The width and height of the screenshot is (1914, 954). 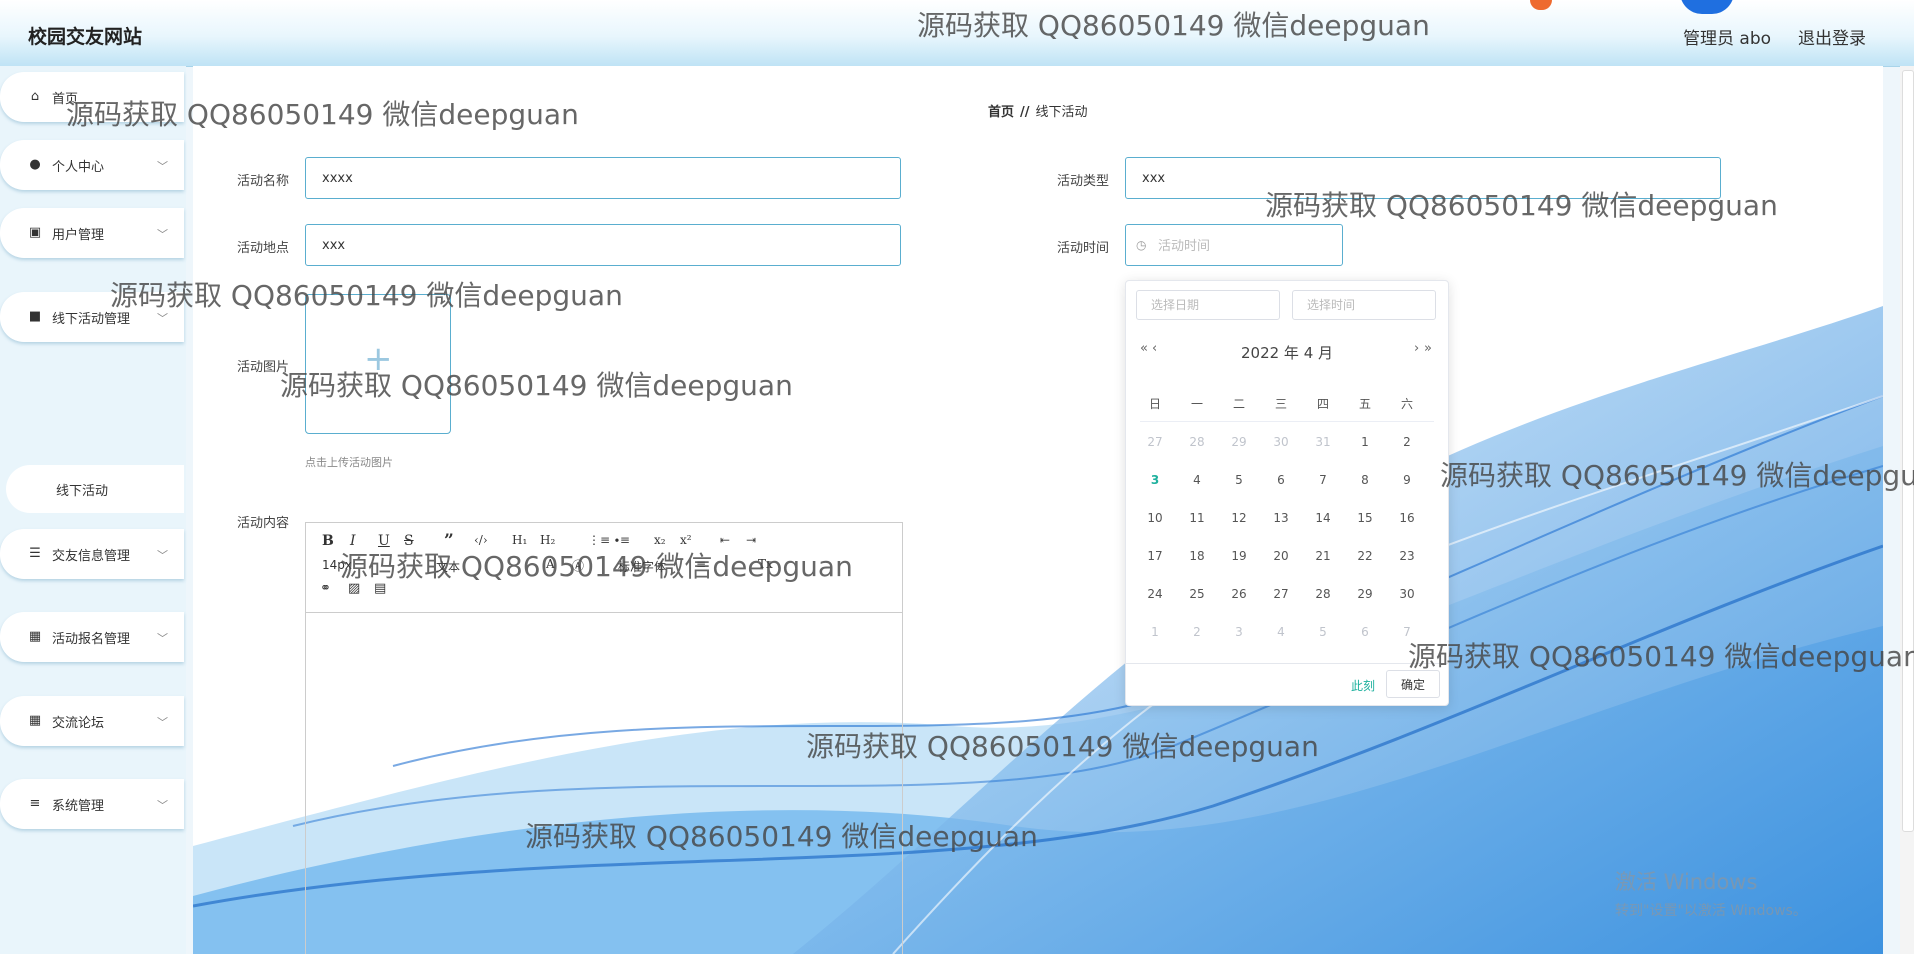 What do you see at coordinates (1239, 632) in the screenshot?
I see `calendar-day: 3` at bounding box center [1239, 632].